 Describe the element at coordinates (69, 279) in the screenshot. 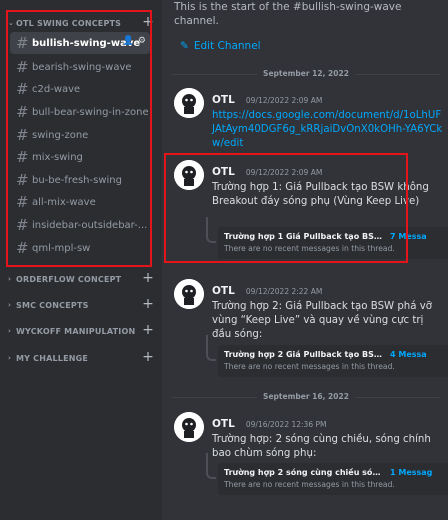

I see `category-label: ORDERFLOW CONCEPT` at that location.